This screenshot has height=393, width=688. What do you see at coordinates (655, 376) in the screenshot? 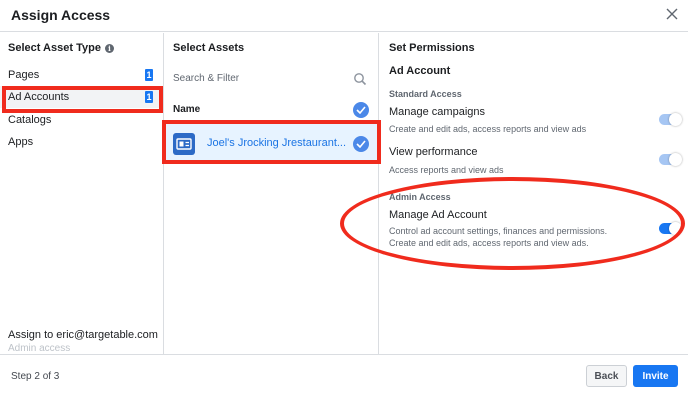
I see `invite-button: Invite` at bounding box center [655, 376].